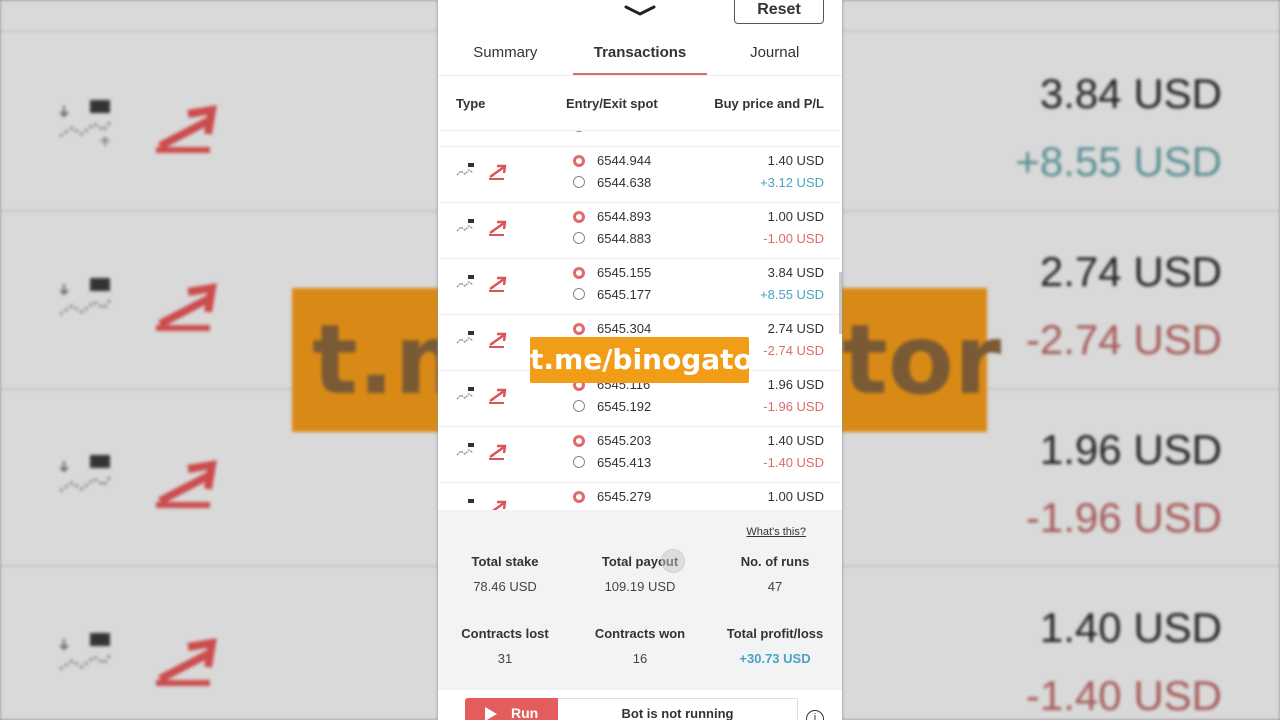 This screenshot has height=720, width=1280. What do you see at coordinates (795, 272) in the screenshot?
I see `buy-price: 3.84 USD` at bounding box center [795, 272].